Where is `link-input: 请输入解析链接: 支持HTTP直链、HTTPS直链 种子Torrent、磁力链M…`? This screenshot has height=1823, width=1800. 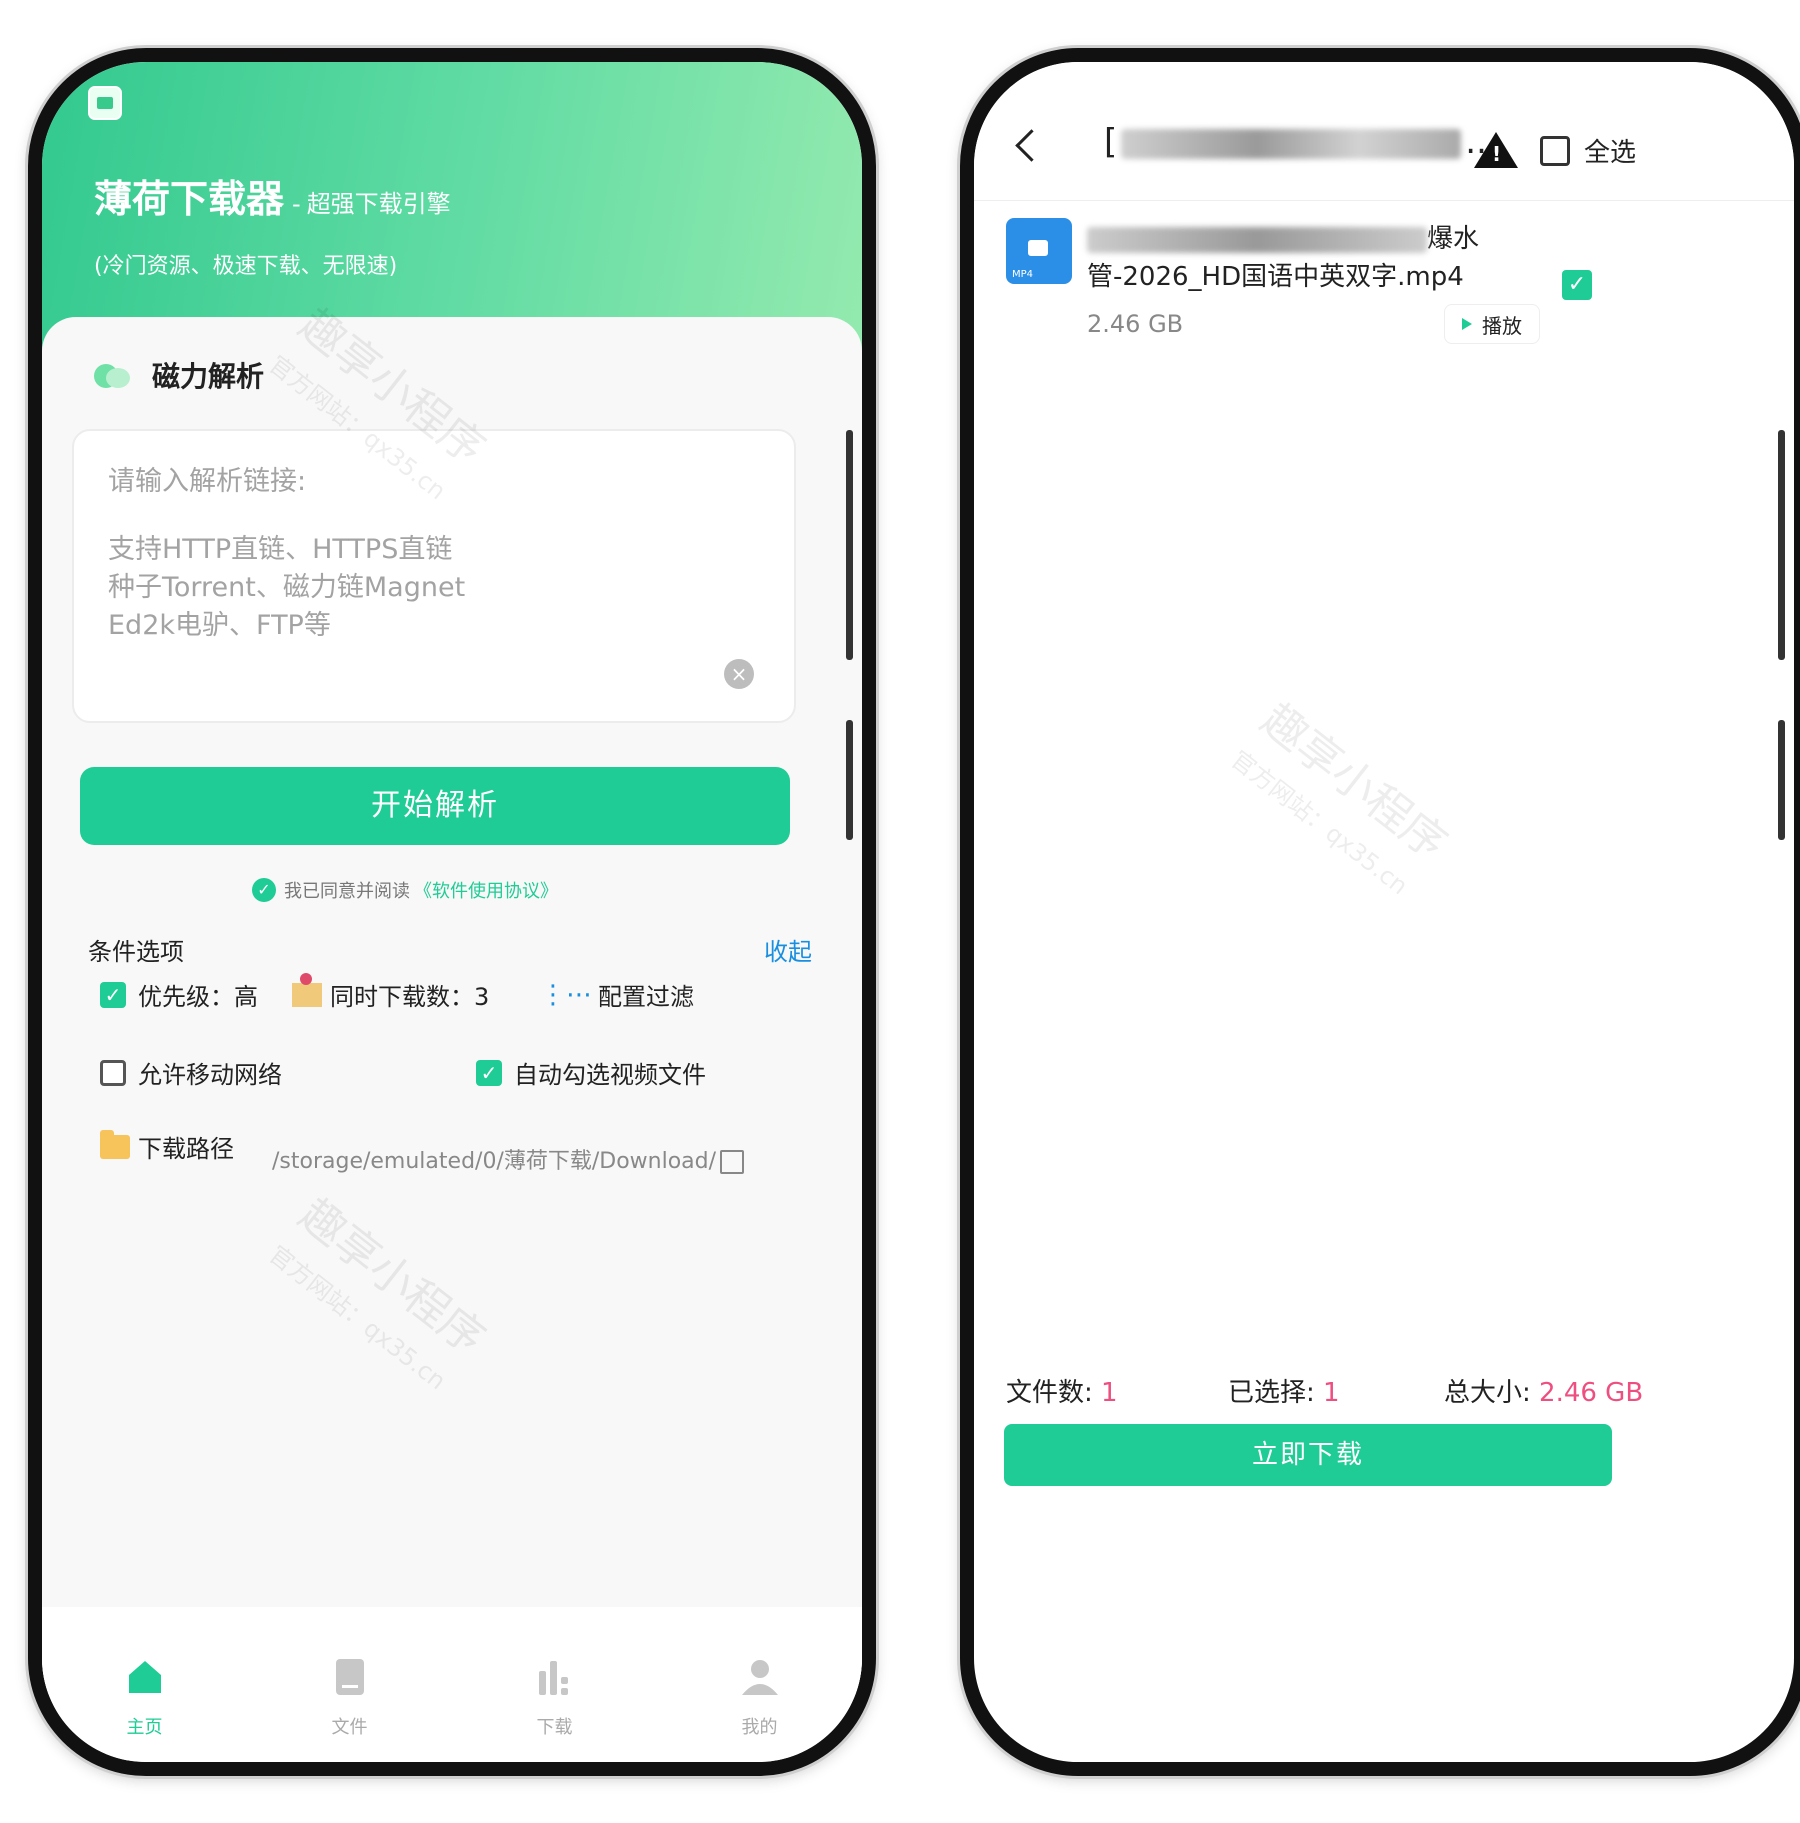
link-input: 请输入解析链接: 支持HTTP直链、HTTPS直链 种子Torrent、磁力链M… is located at coordinates (434, 576).